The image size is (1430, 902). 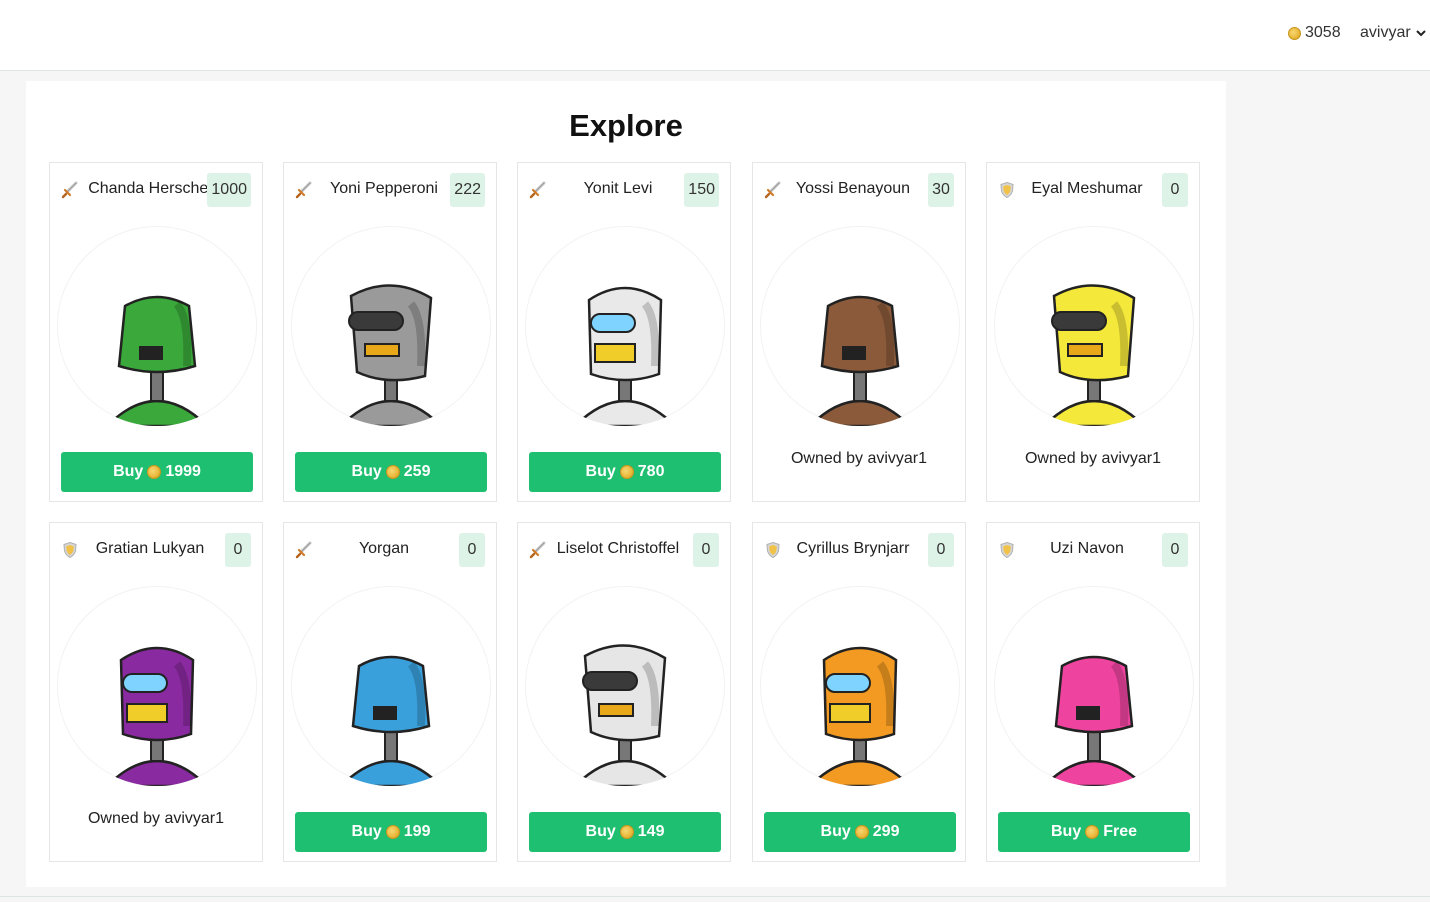 I want to click on buy-button: Buy Free, so click(x=1094, y=832).